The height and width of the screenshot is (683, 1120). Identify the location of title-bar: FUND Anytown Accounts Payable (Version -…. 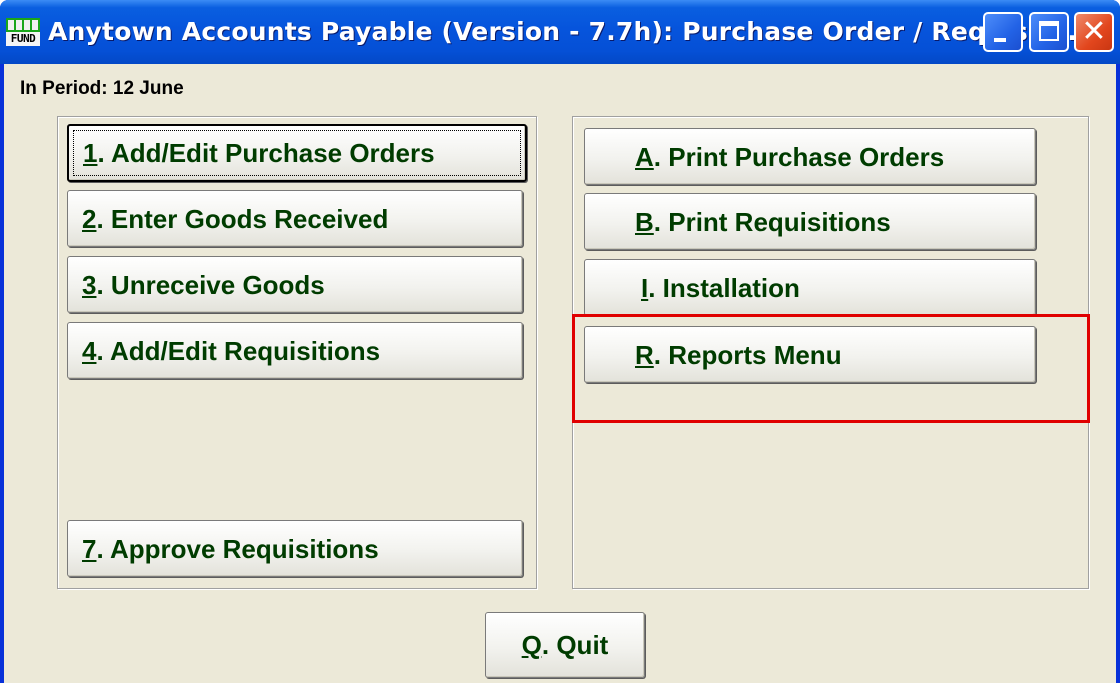
(560, 32).